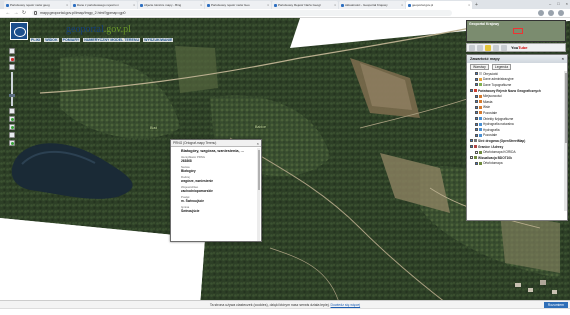 This screenshot has height=315, width=570. What do you see at coordinates (498, 79) in the screenshot?
I see `layer-label: Dane administracyjne` at bounding box center [498, 79].